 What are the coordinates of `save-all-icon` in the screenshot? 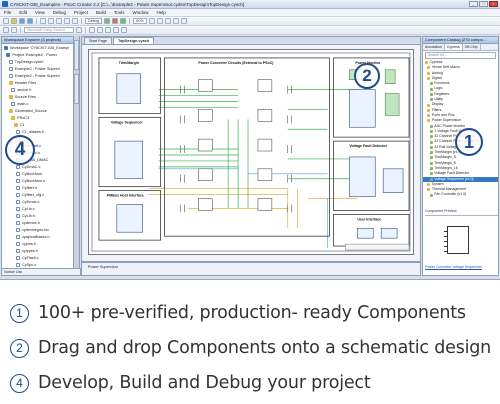 It's located at (30, 21).